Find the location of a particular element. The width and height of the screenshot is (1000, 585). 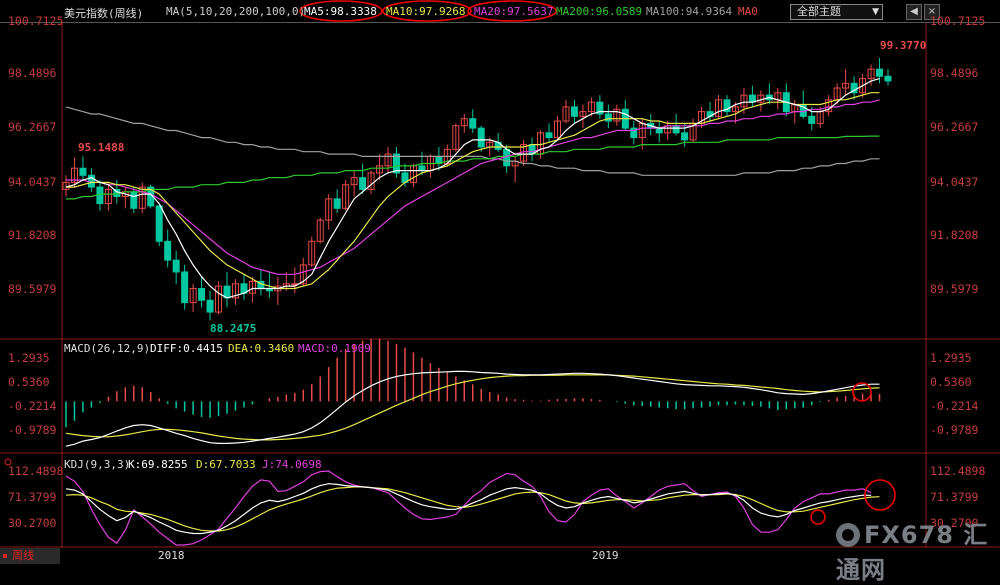

watermark: FX678 汇通网 is located at coordinates (918, 550).